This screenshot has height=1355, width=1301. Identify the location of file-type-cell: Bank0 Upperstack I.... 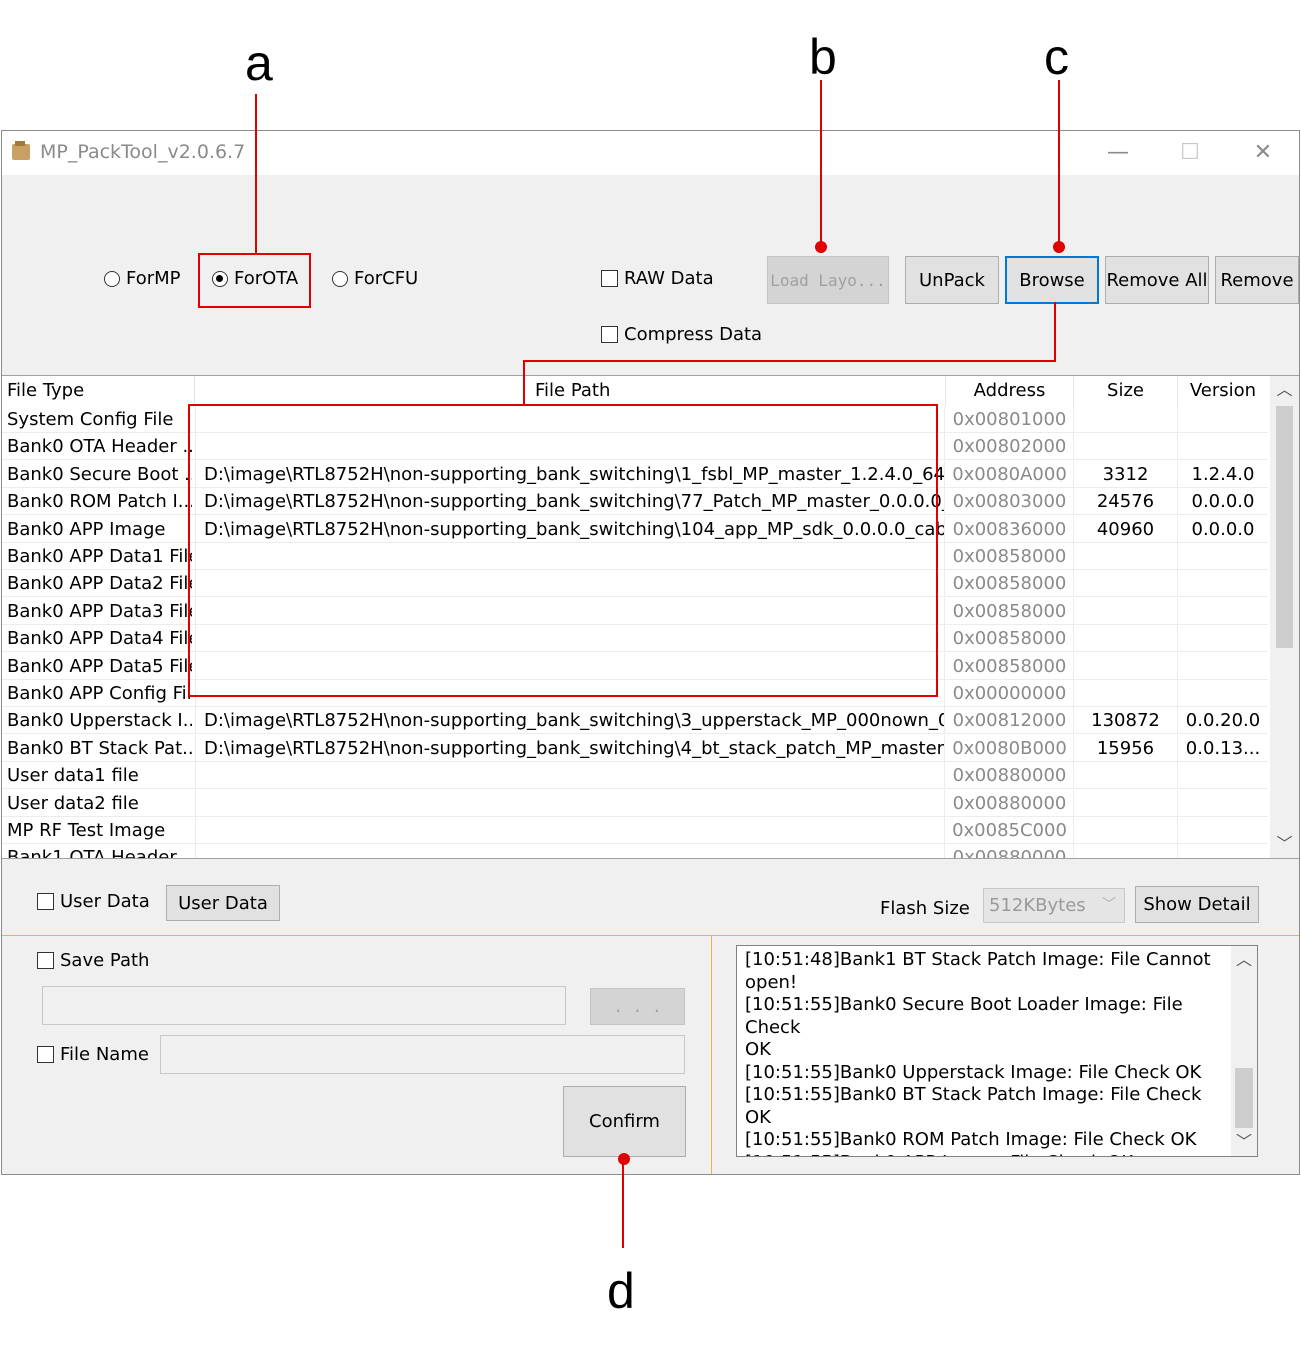
(99, 721).